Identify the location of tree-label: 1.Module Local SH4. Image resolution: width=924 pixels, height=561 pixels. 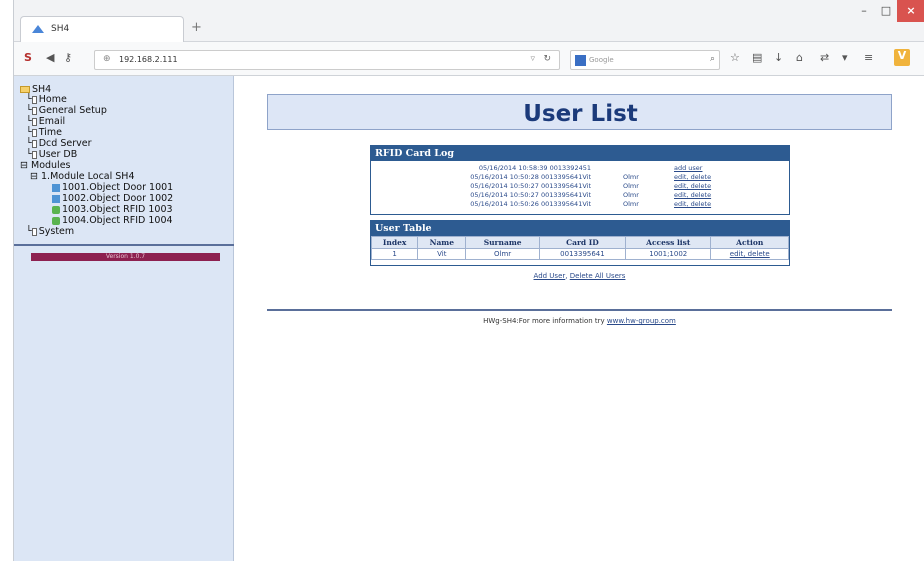
(88, 176).